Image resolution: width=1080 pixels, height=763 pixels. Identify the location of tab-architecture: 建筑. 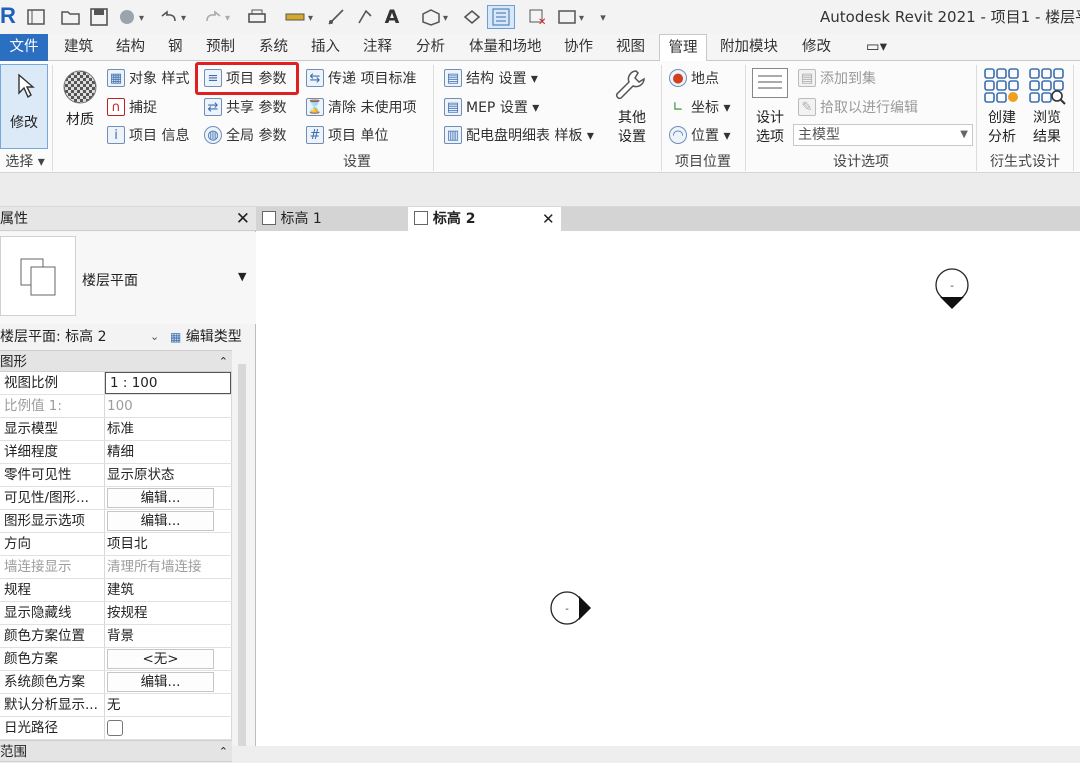
(78, 47).